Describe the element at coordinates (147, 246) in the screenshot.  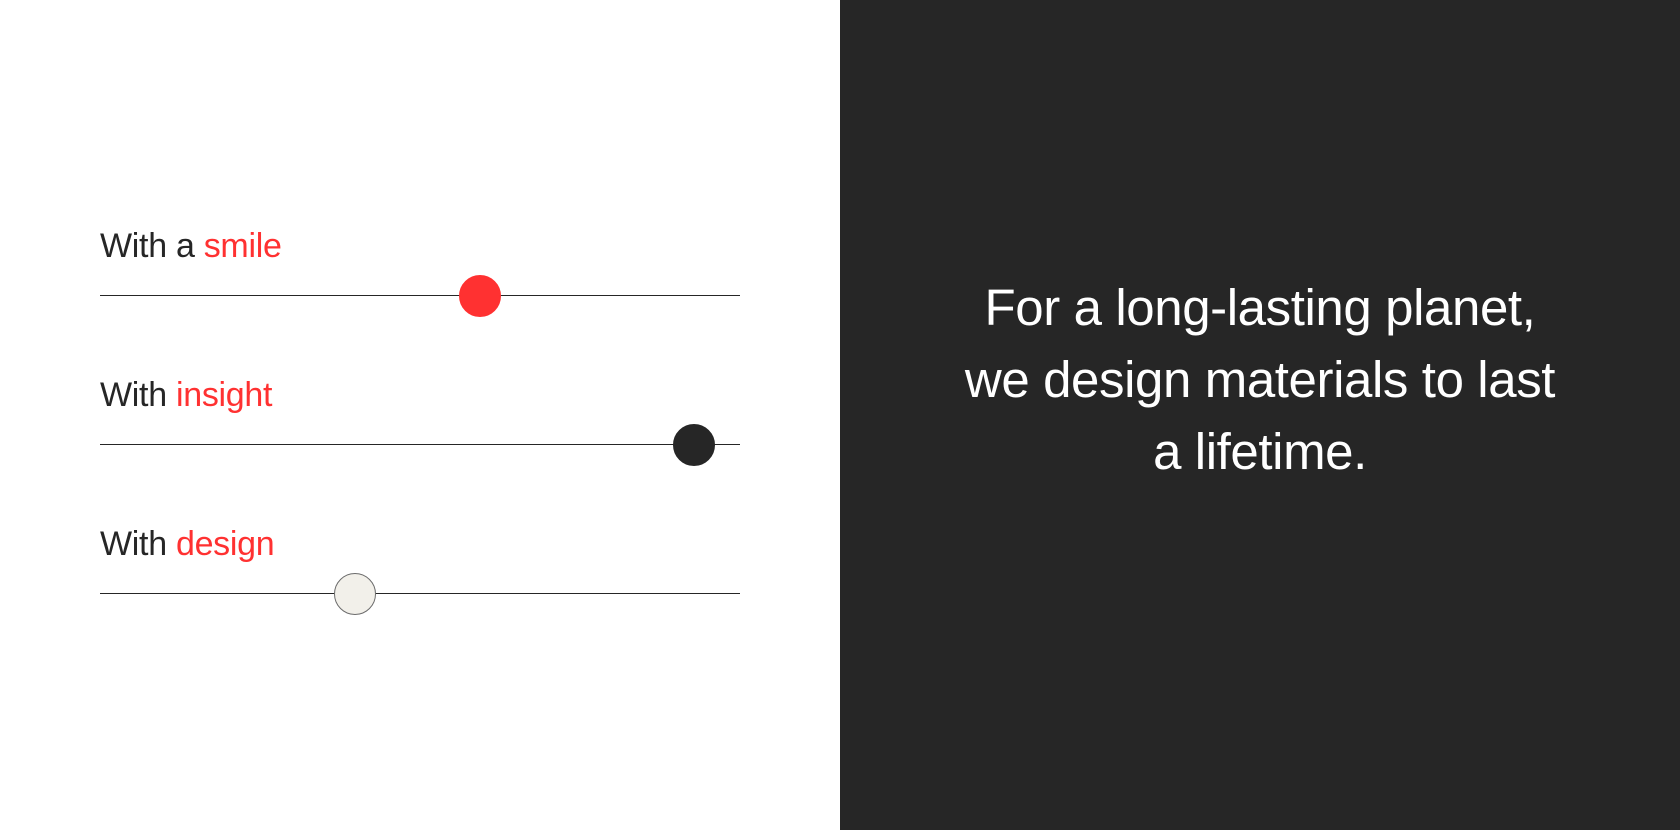
I see `slider-label-prefix: With a` at that location.